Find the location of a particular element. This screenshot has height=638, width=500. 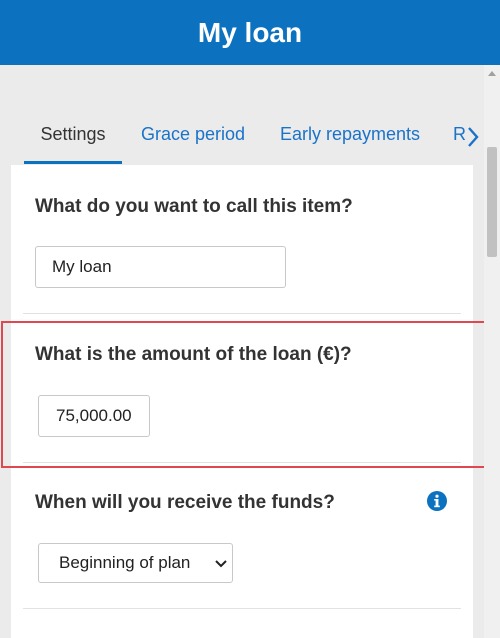

funds-select: Beginning of plan is located at coordinates (135, 563).